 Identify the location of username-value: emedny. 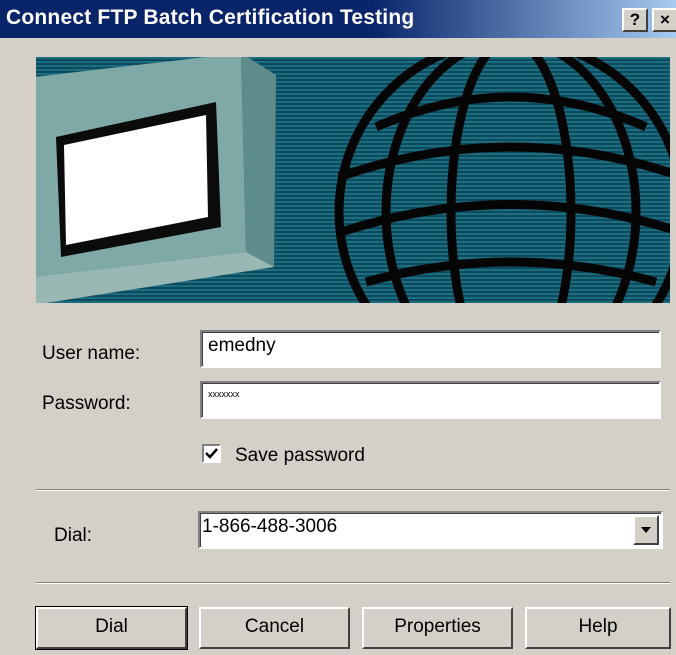
(242, 345).